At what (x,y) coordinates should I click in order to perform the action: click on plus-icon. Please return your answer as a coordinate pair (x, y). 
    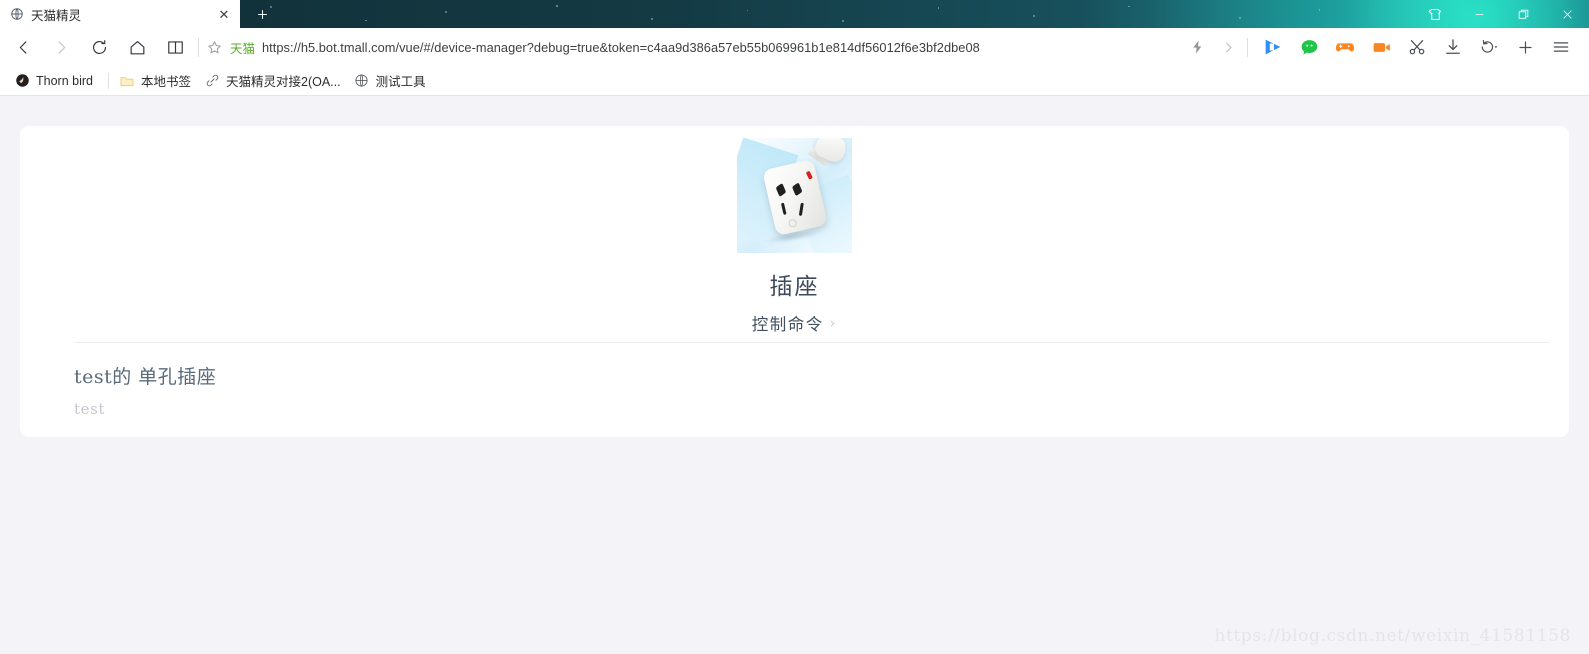
    Looking at the image, I should click on (1525, 47).